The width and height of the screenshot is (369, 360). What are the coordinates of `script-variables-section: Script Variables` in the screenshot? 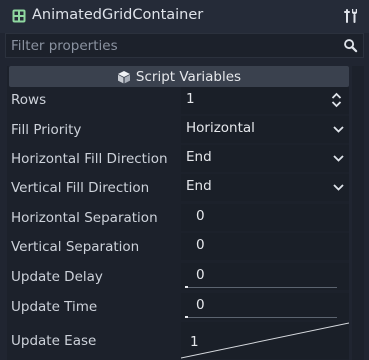 It's located at (179, 76).